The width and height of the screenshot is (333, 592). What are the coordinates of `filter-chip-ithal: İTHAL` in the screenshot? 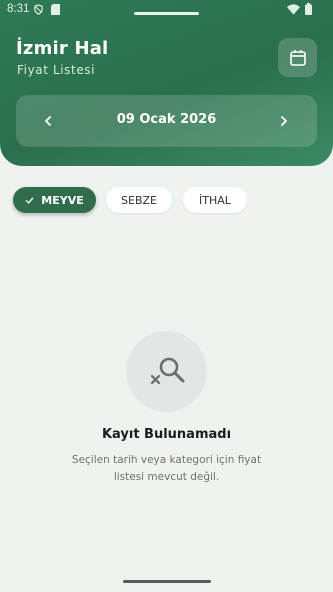 It's located at (215, 200).